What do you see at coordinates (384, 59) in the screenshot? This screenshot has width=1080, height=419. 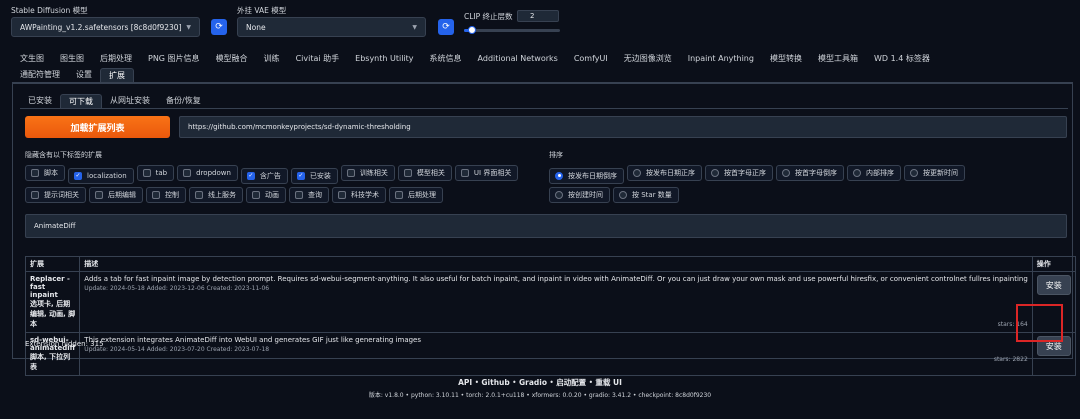 I see `tab-7: Ebsynth Utility` at bounding box center [384, 59].